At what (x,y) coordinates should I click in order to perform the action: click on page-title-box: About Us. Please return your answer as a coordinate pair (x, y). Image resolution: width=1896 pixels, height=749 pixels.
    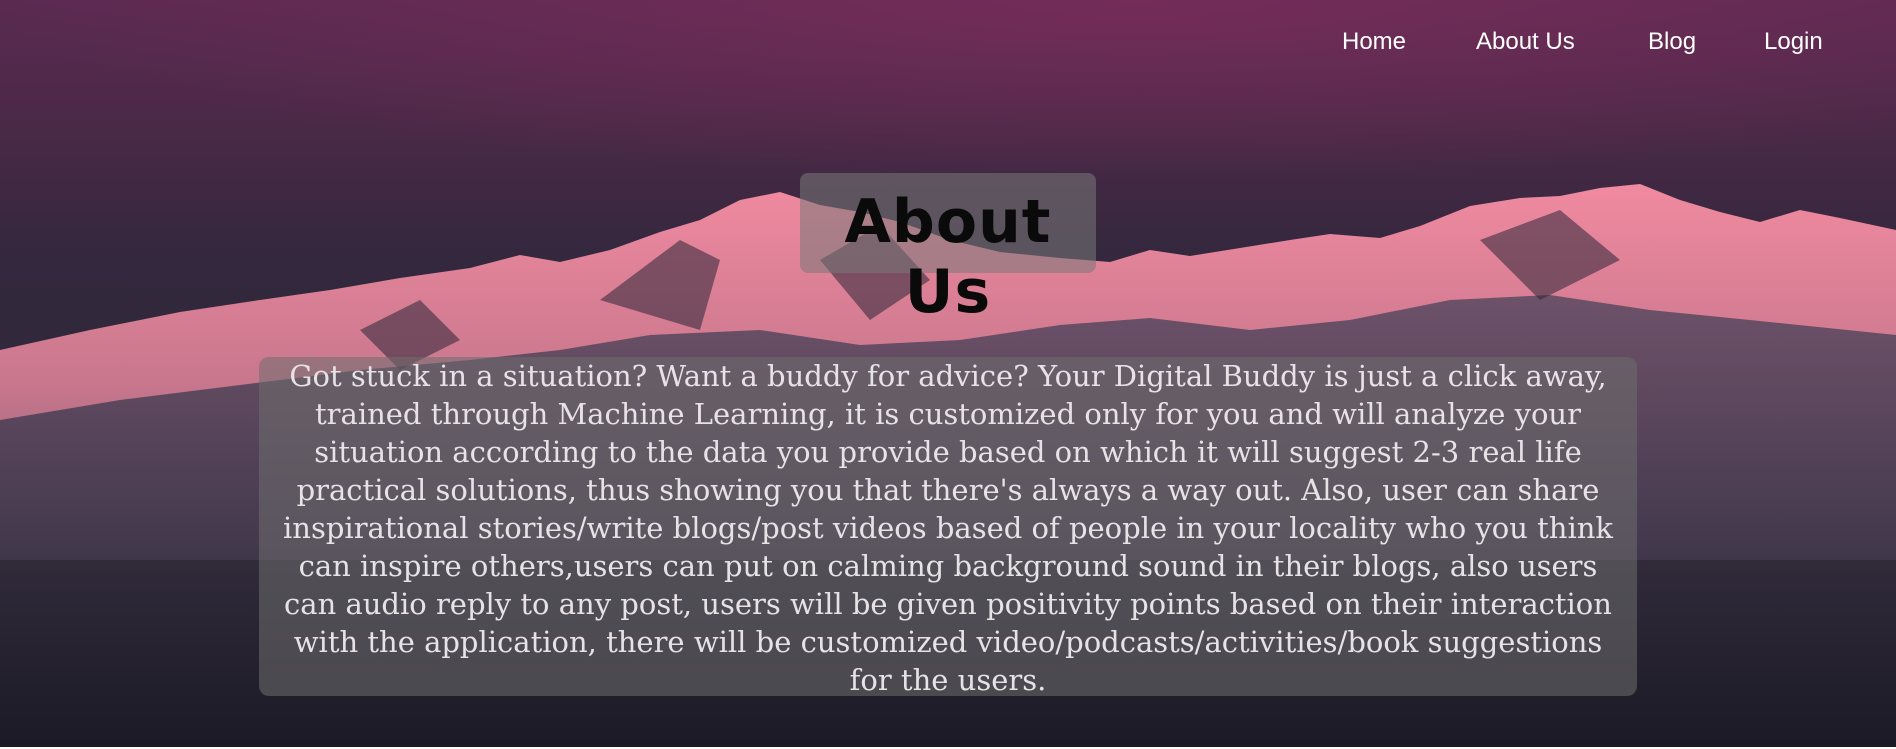
    Looking at the image, I should click on (948, 250).